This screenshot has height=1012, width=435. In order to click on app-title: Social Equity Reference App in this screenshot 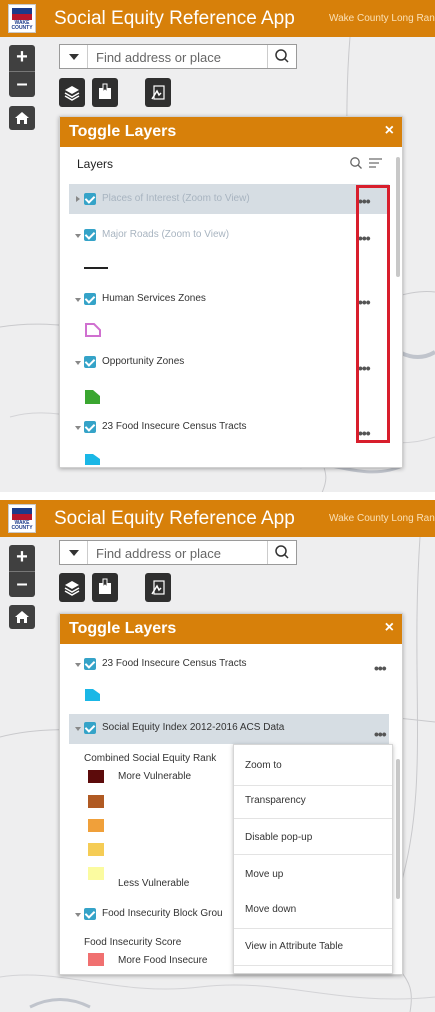, I will do `click(174, 518)`.